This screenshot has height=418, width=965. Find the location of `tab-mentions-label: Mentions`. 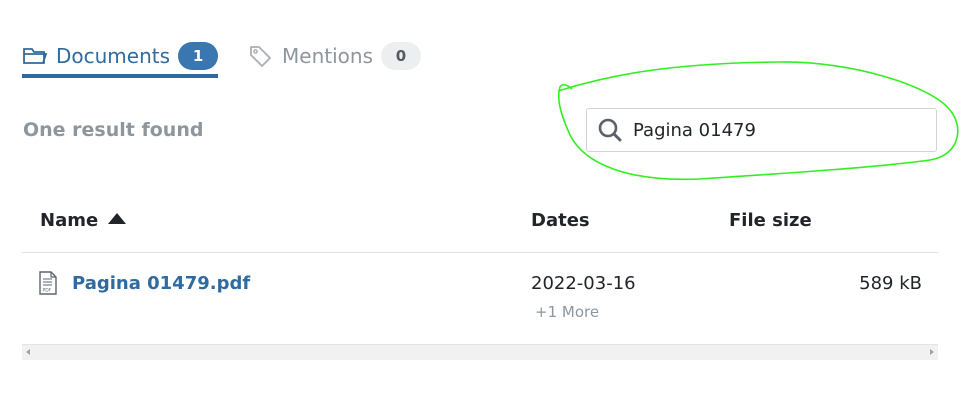

tab-mentions-label: Mentions is located at coordinates (328, 56).